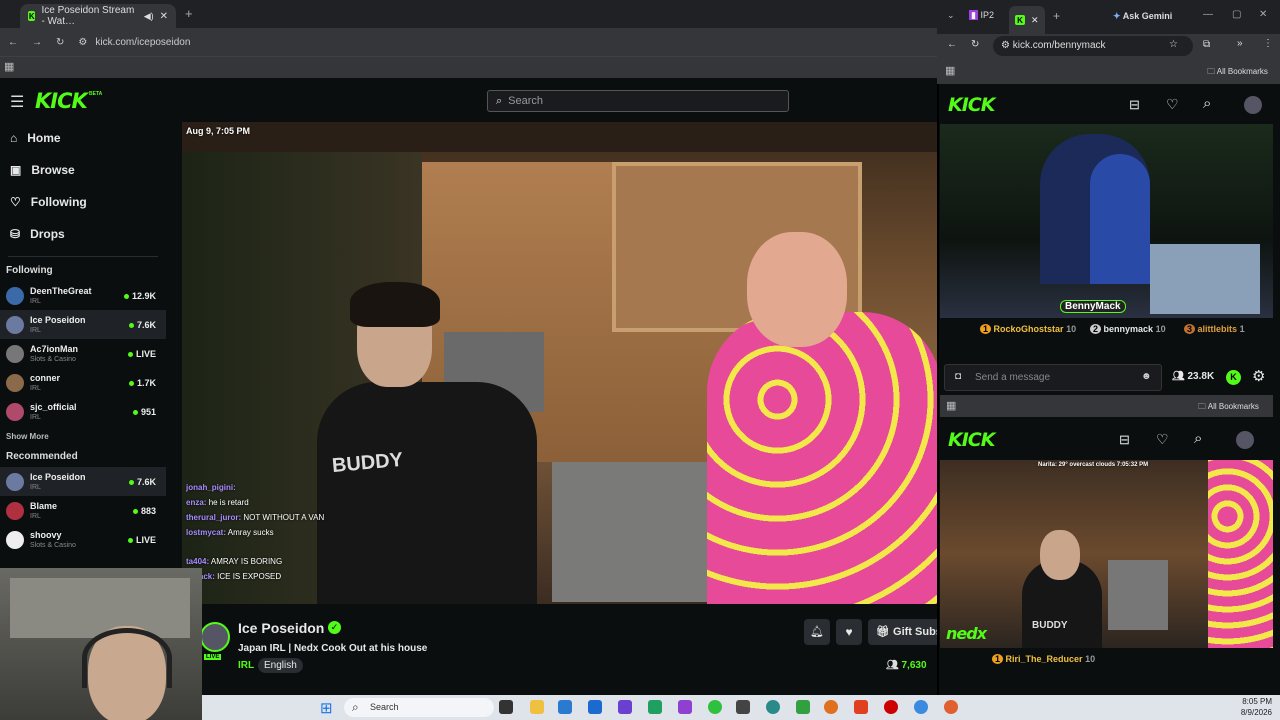 The width and height of the screenshot is (1280, 720). Describe the element at coordinates (1108, 71) in the screenshot. I see `right-bookmarks-bar: ▦ 🗀︎ All Bookmarks` at that location.